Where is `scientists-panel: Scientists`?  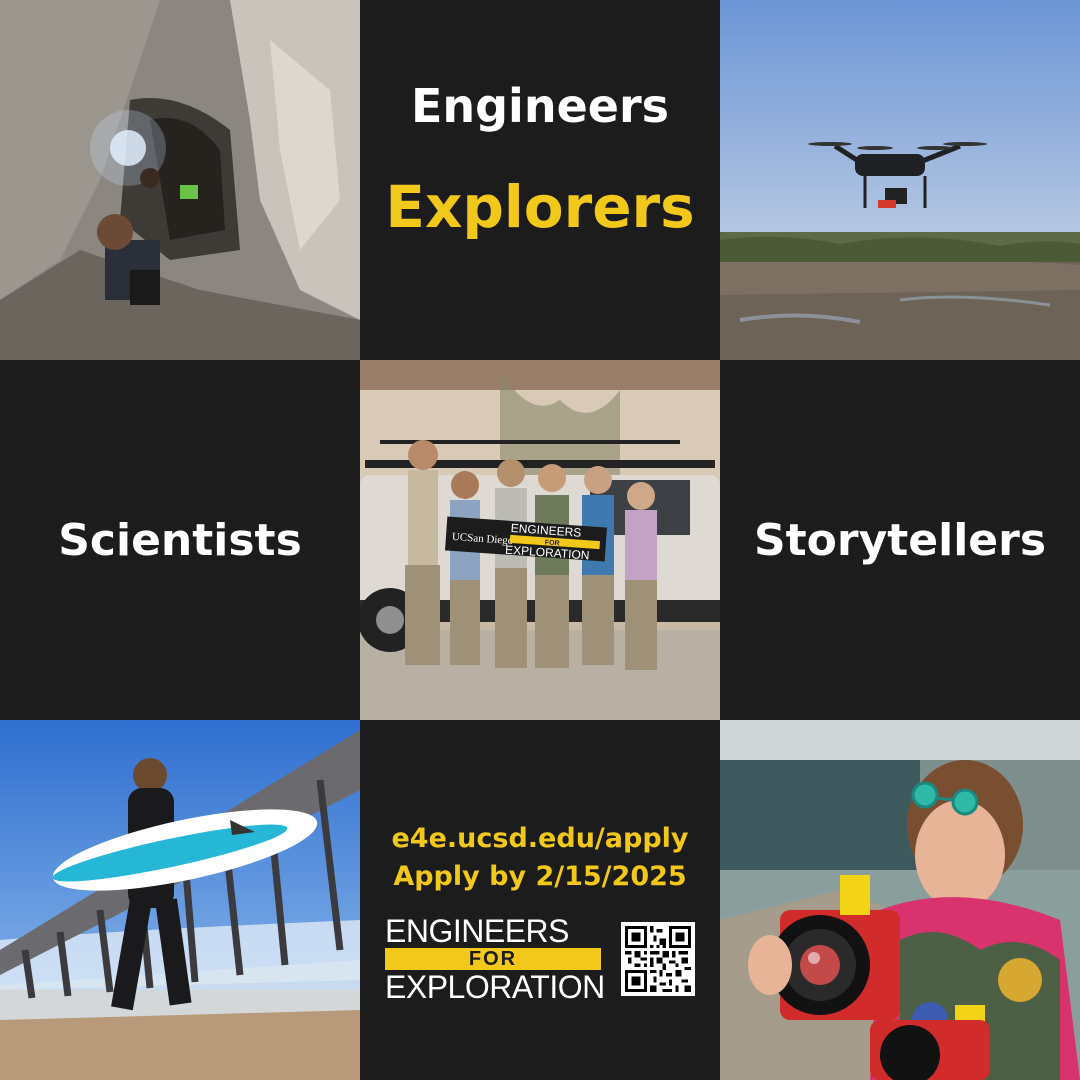 scientists-panel: Scientists is located at coordinates (180, 540).